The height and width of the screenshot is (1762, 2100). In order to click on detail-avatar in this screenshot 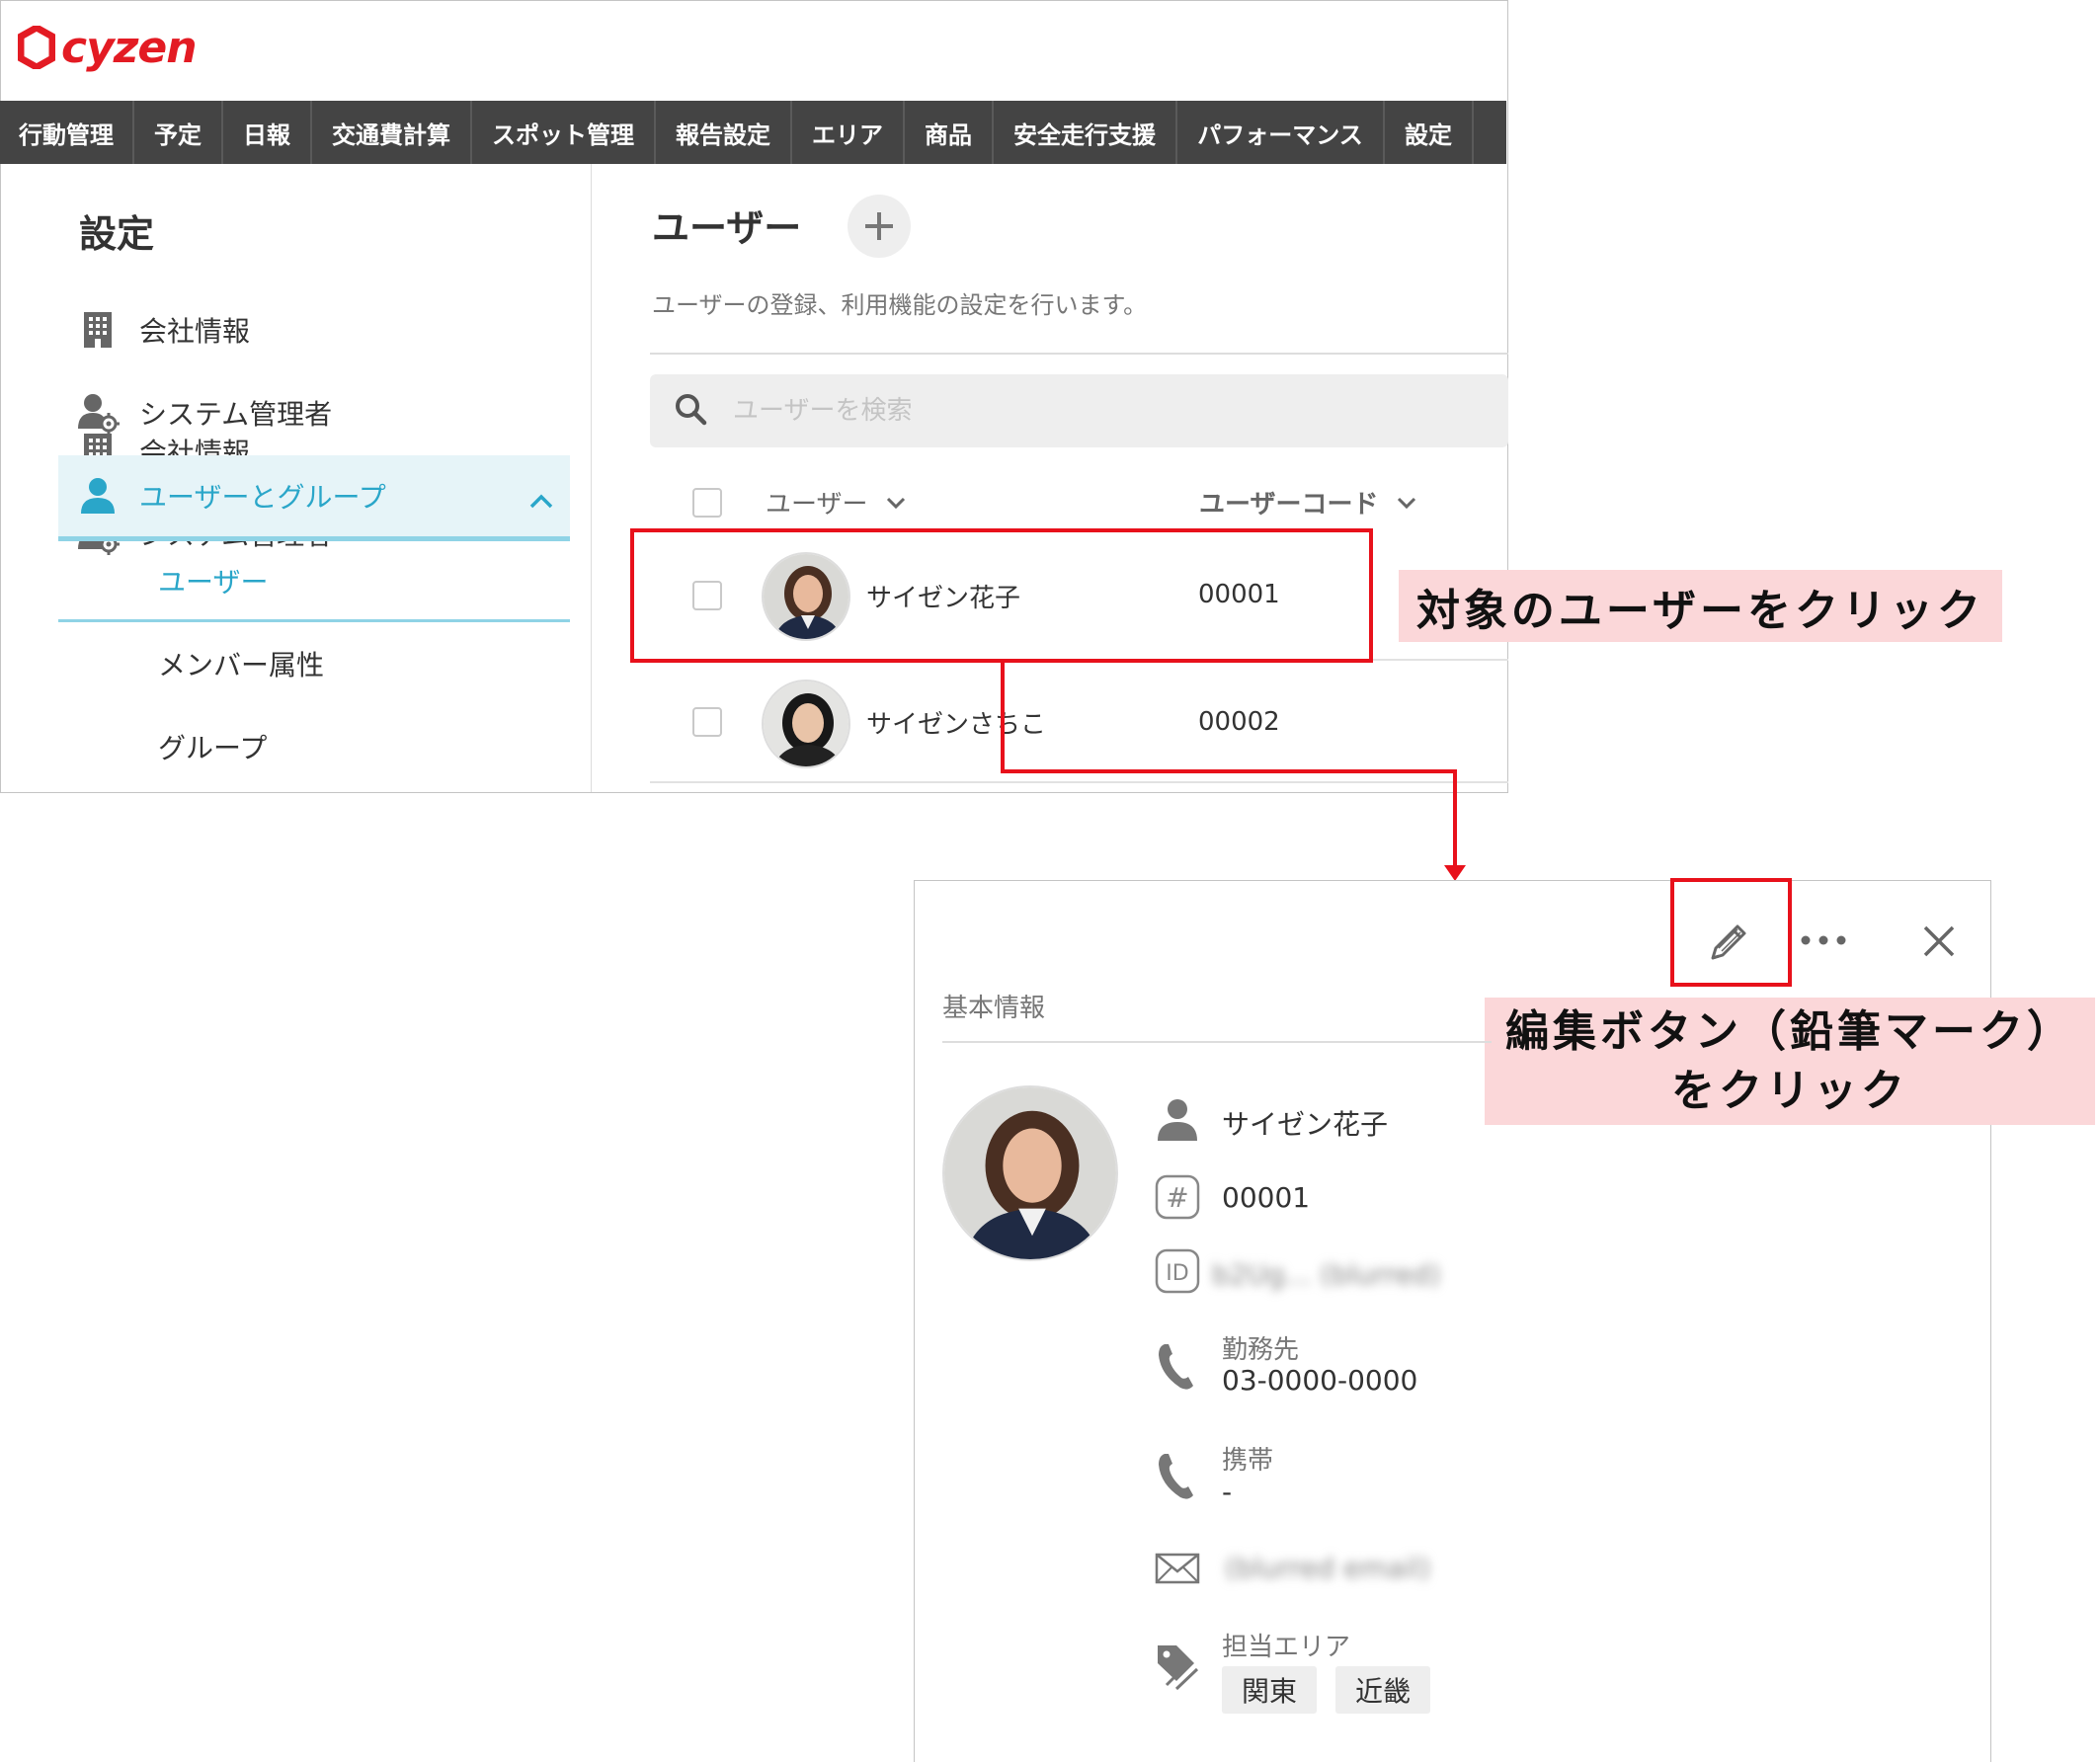, I will do `click(1030, 1173)`.